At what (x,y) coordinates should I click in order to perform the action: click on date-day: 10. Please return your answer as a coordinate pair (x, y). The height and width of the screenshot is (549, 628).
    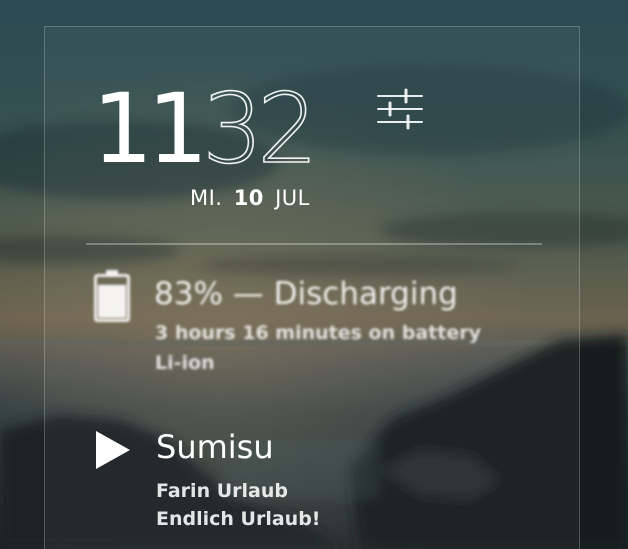
    Looking at the image, I should click on (248, 198).